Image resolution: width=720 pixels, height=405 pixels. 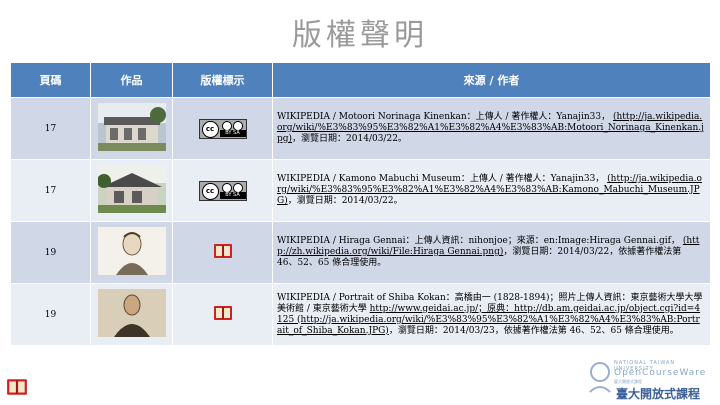 I want to click on slide-title: 版權聲明, so click(x=360, y=35).